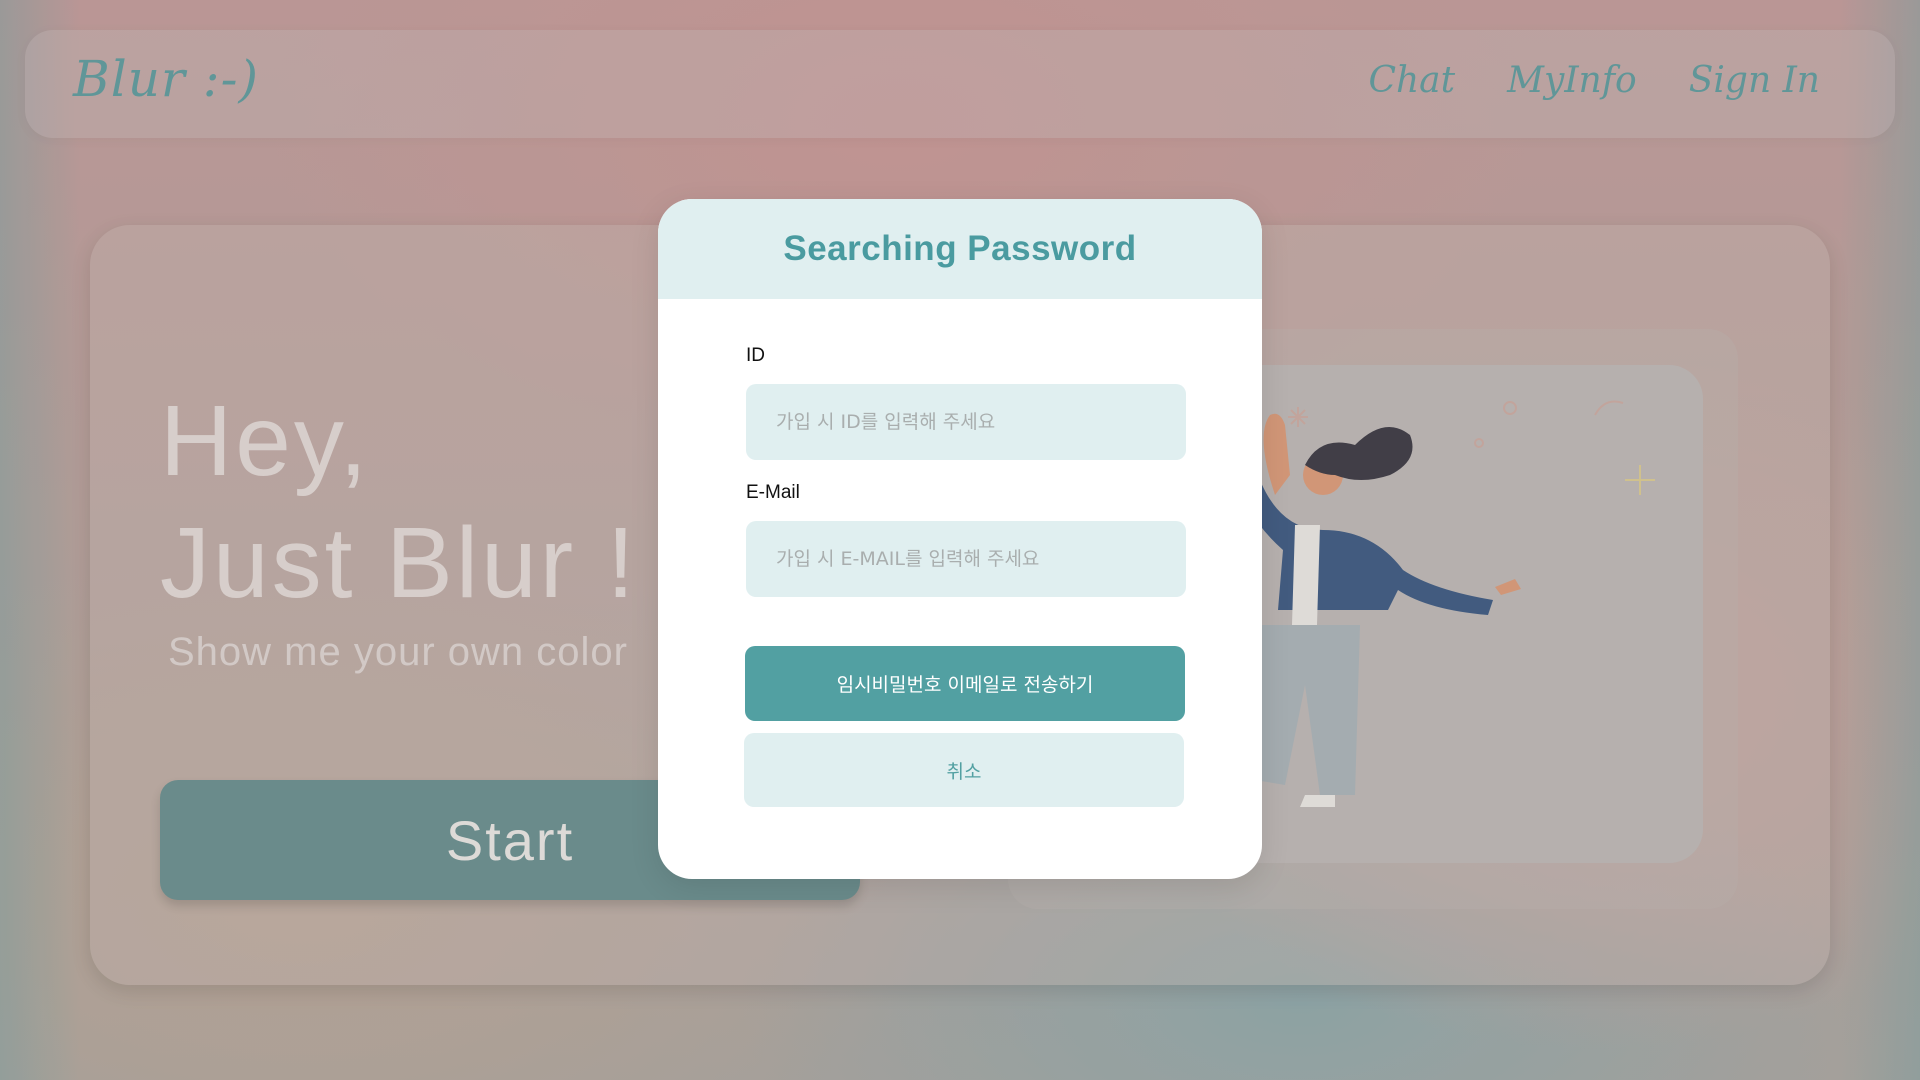  I want to click on modal-title: Searching Password, so click(960, 248).